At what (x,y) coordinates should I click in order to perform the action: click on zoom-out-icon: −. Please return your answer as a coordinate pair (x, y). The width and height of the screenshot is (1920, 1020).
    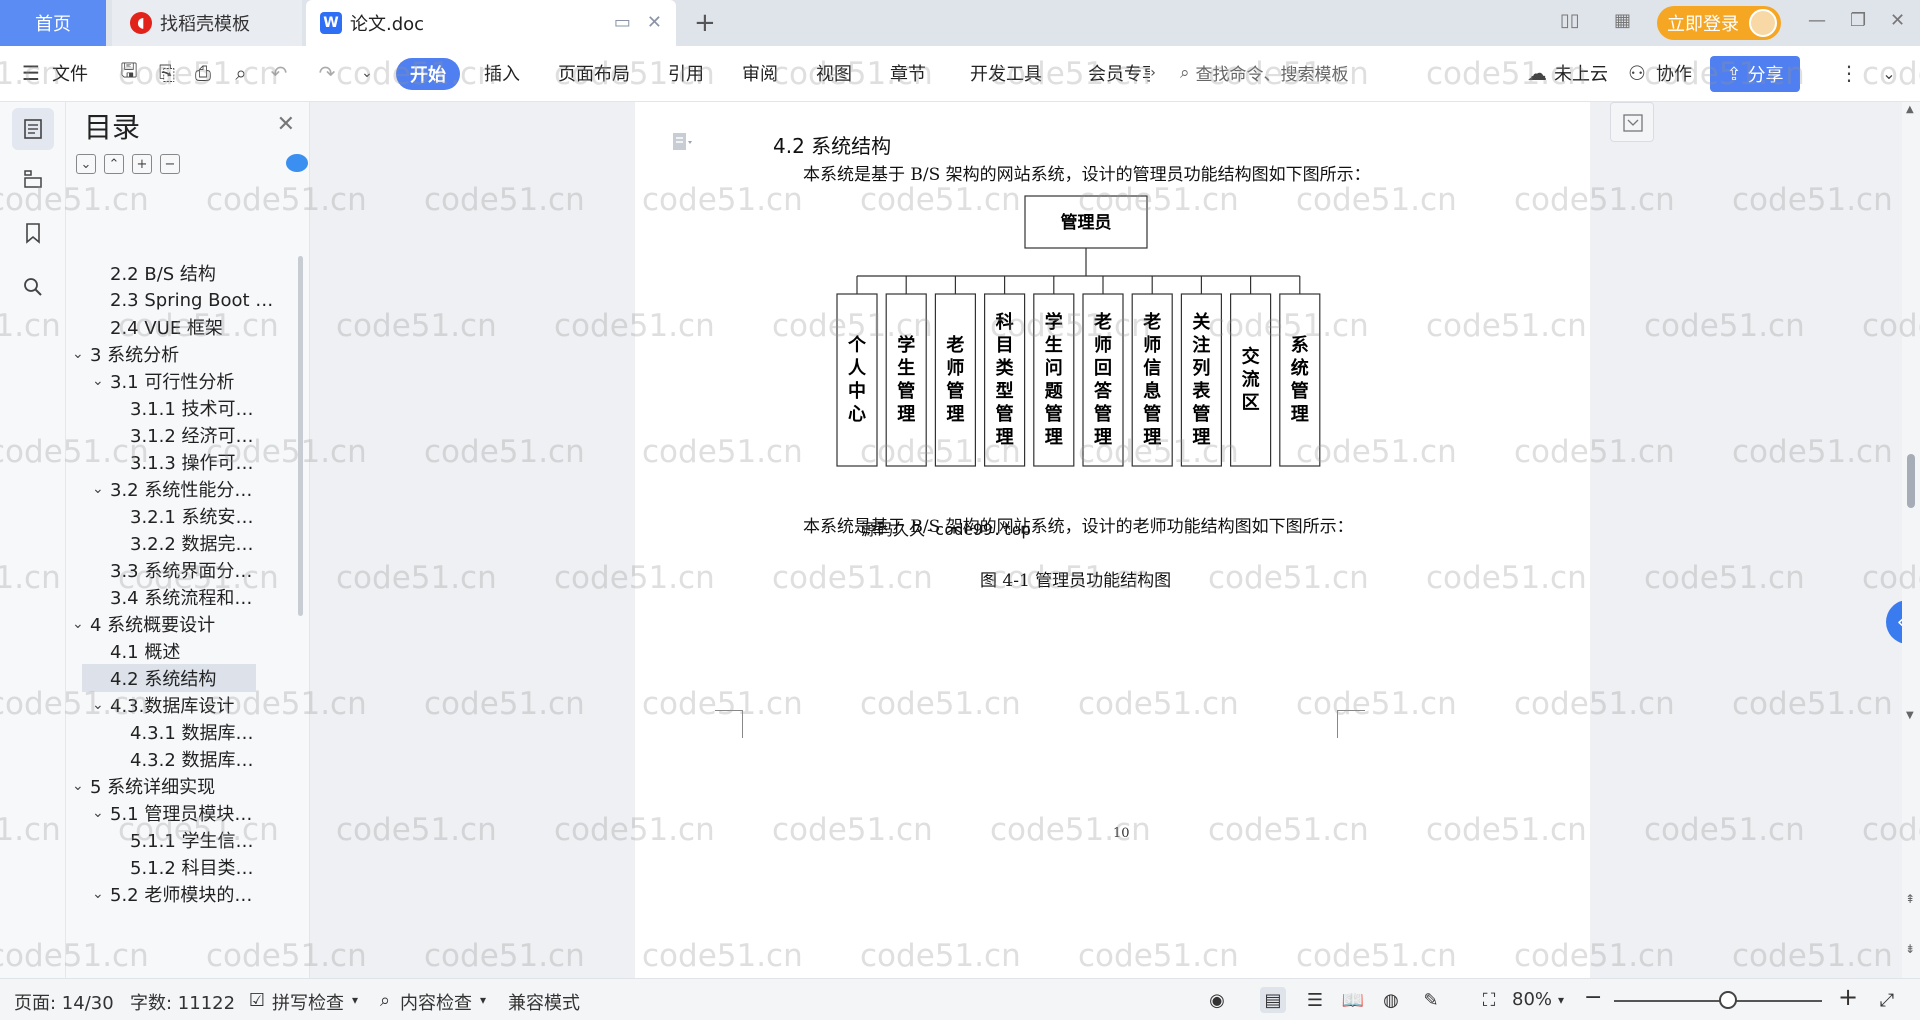
    Looking at the image, I should click on (1593, 997).